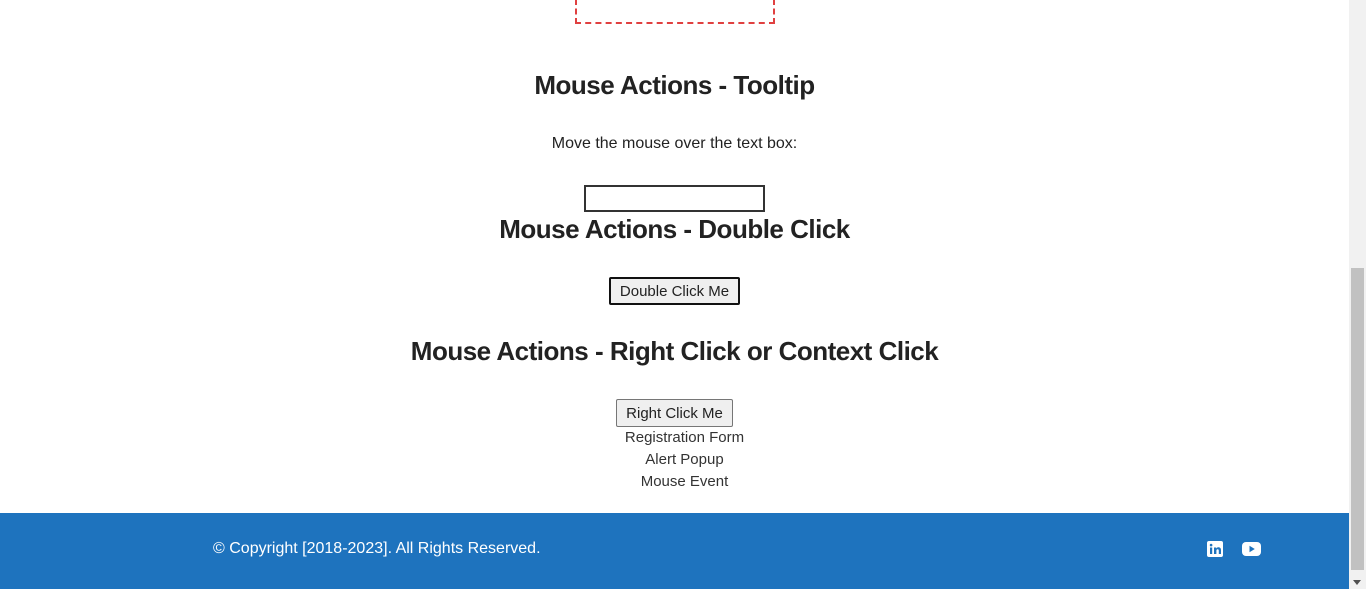  Describe the element at coordinates (674, 413) in the screenshot. I see `right-click-button: Right Click Me` at that location.